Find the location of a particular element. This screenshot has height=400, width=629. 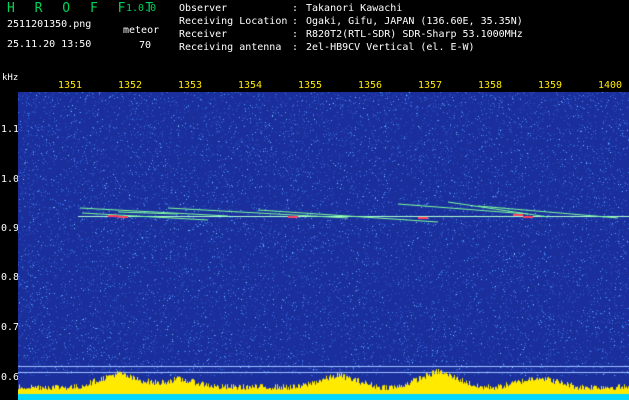

x-tick-label: 1351 is located at coordinates (70, 85).